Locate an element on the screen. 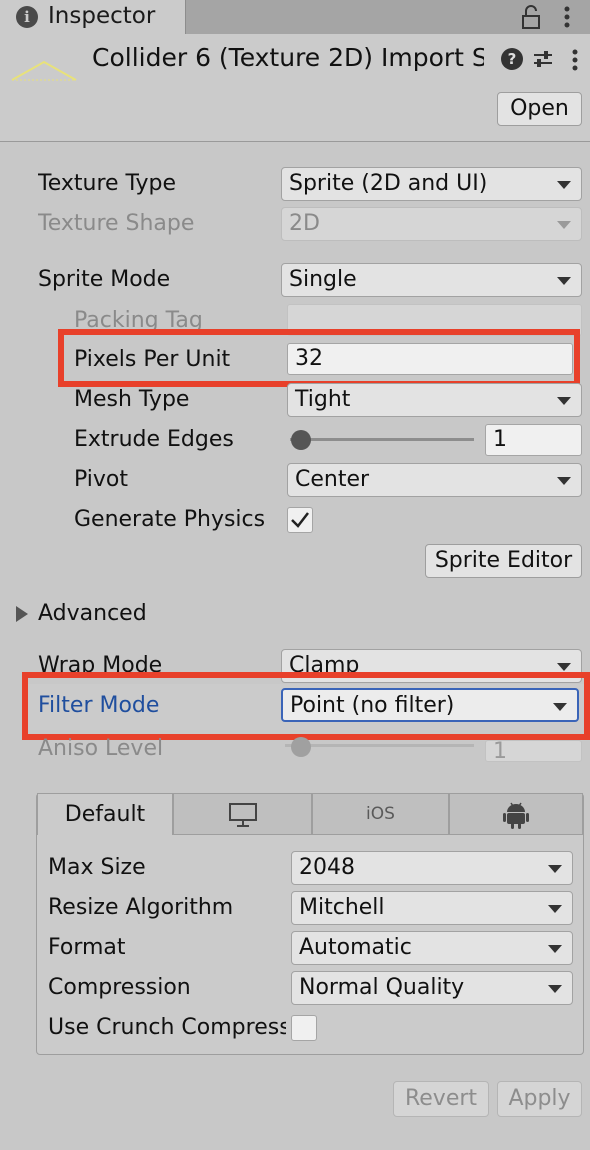 This screenshot has height=1150, width=590. aniso-level-field: 1 is located at coordinates (533, 751).